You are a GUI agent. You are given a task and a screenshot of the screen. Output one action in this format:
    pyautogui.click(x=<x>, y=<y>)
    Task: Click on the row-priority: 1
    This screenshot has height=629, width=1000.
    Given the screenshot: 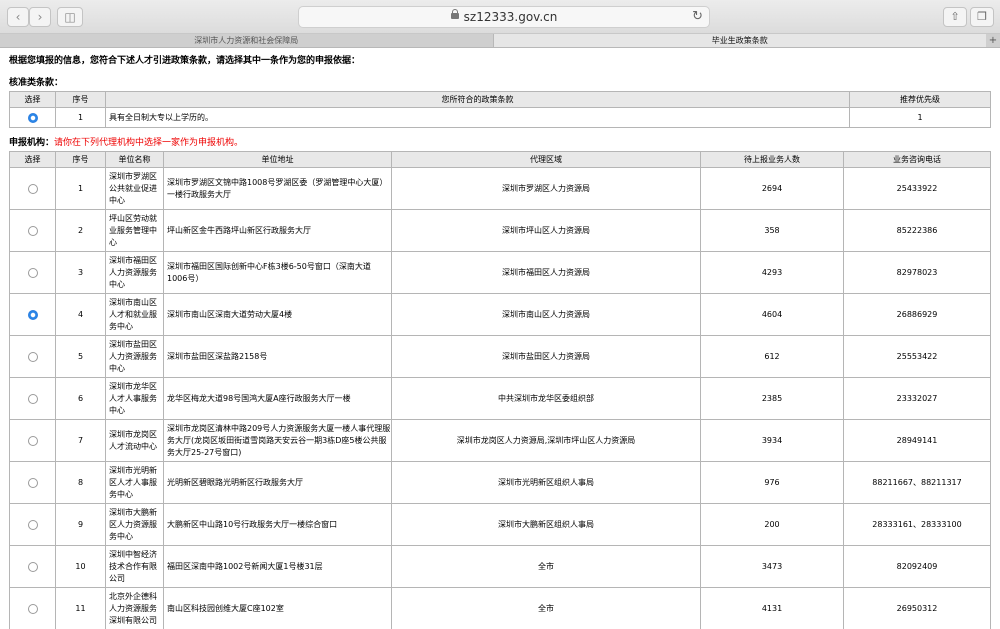 What is the action you would take?
    pyautogui.click(x=920, y=117)
    